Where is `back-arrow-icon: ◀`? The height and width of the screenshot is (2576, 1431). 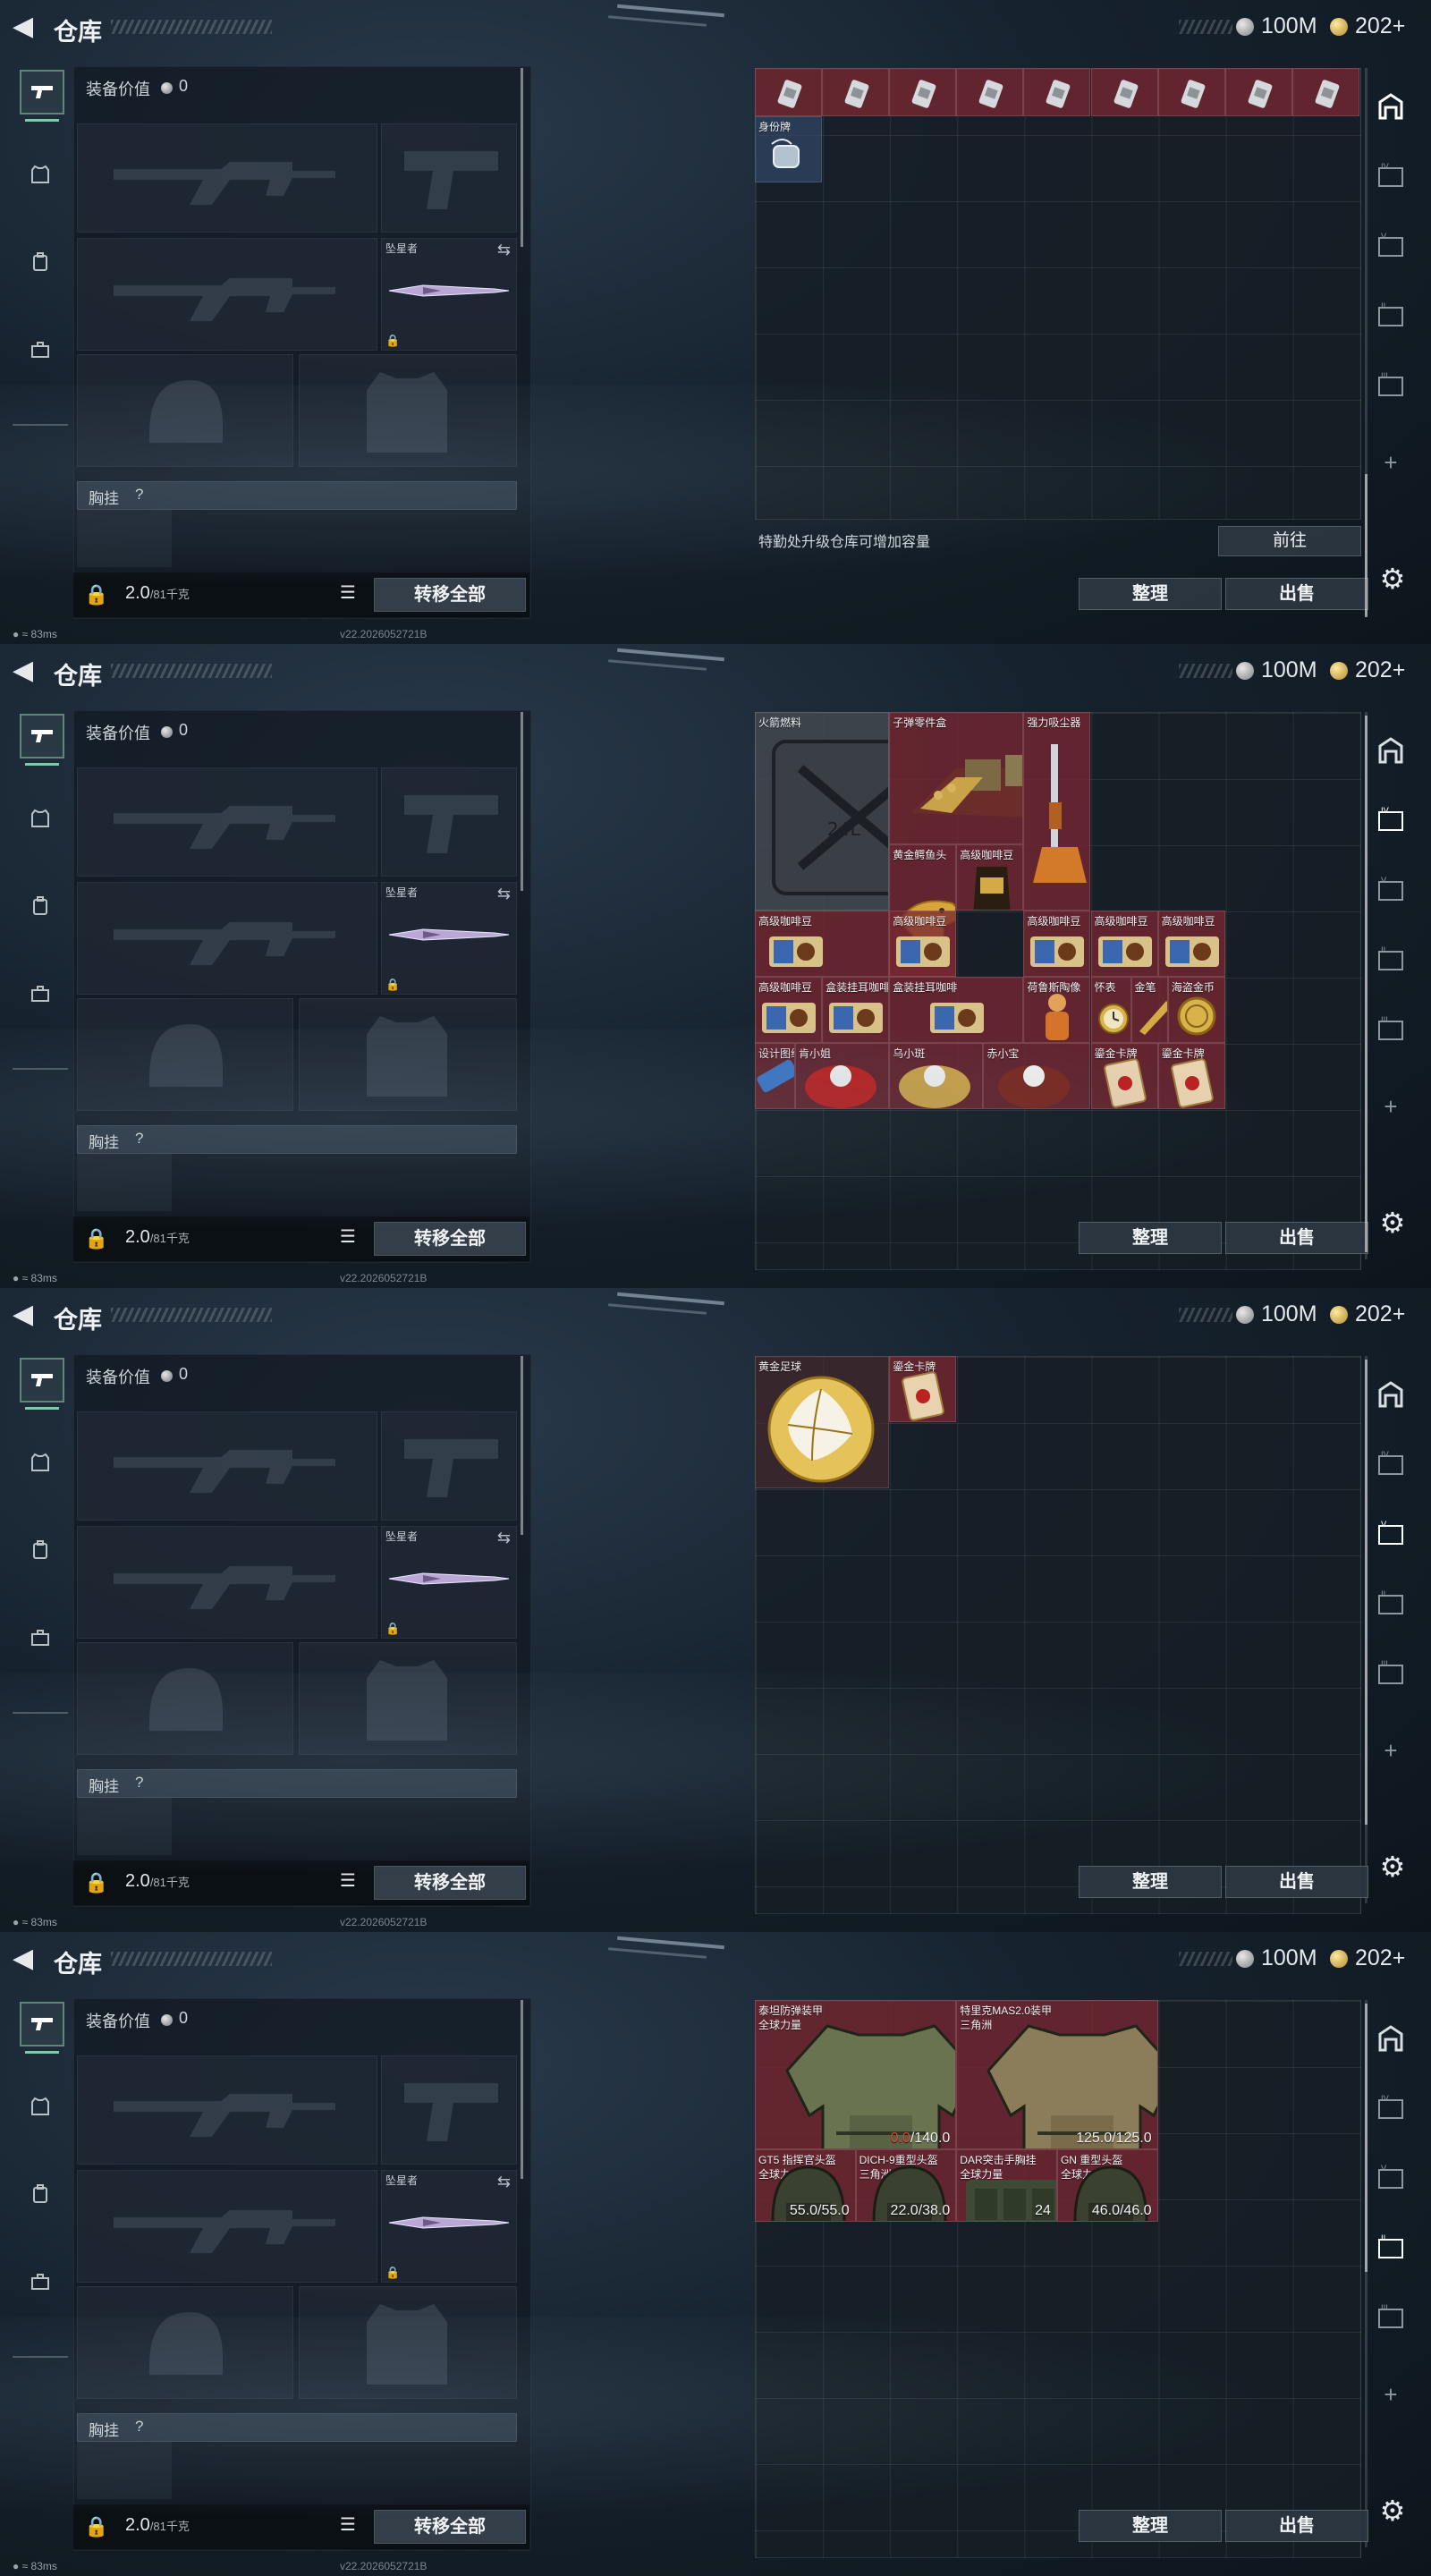
back-arrow-icon: ◀ is located at coordinates (26, 670).